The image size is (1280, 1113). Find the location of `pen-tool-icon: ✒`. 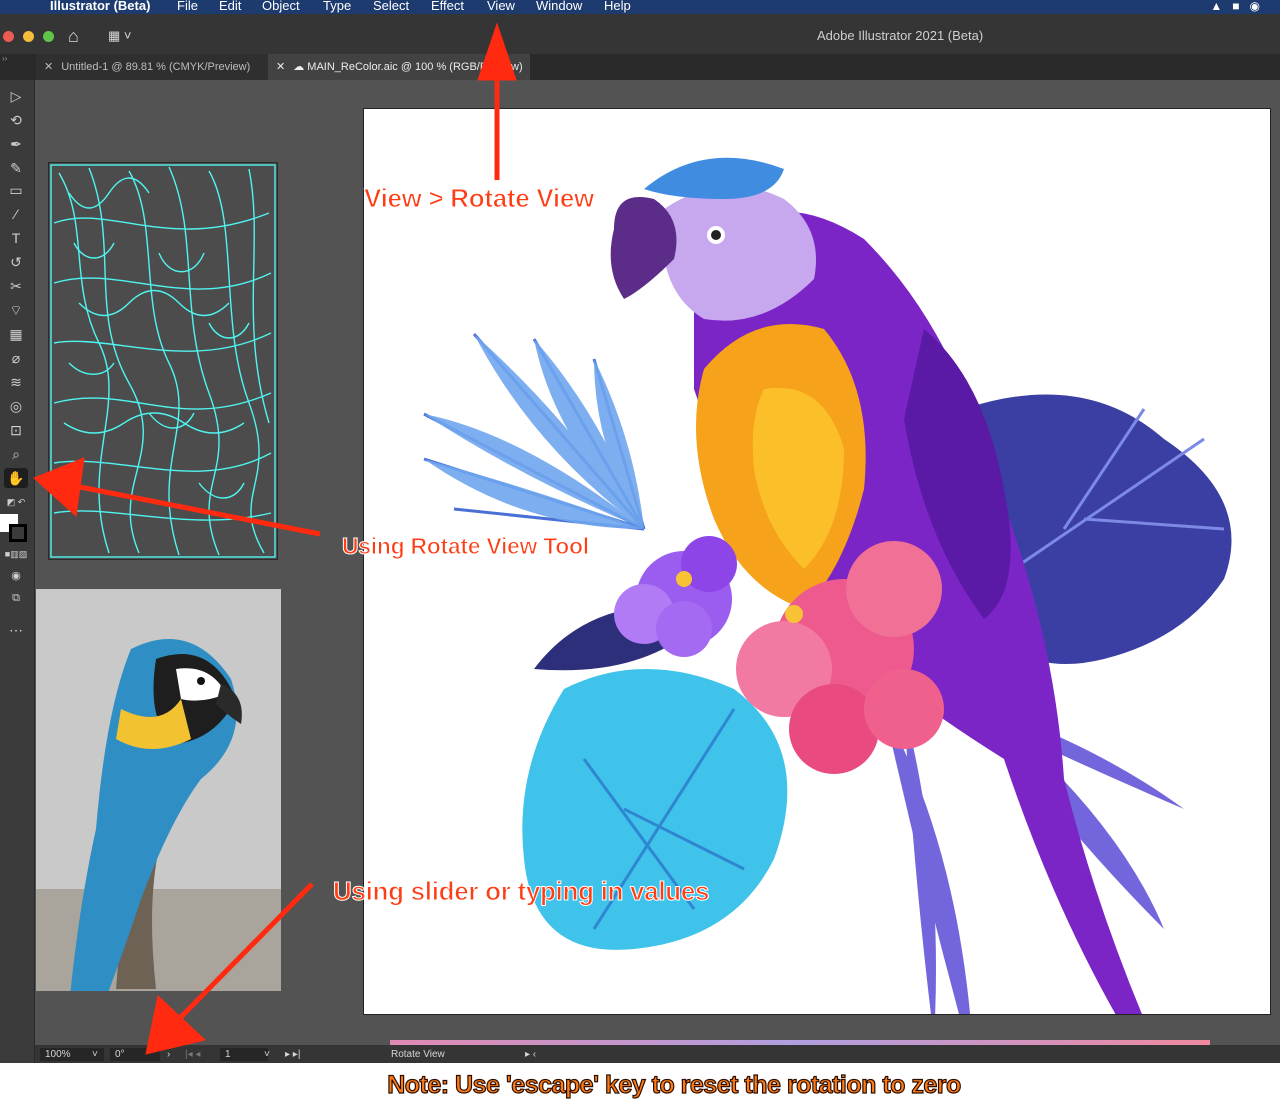

pen-tool-icon: ✒ is located at coordinates (16, 144).